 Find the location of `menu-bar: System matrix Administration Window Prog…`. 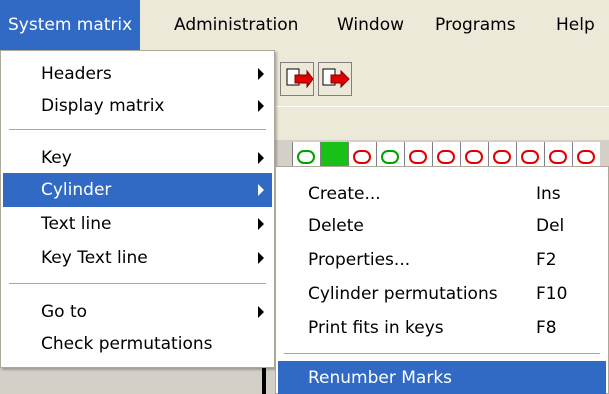

menu-bar: System matrix Administration Window Prog… is located at coordinates (304, 25).